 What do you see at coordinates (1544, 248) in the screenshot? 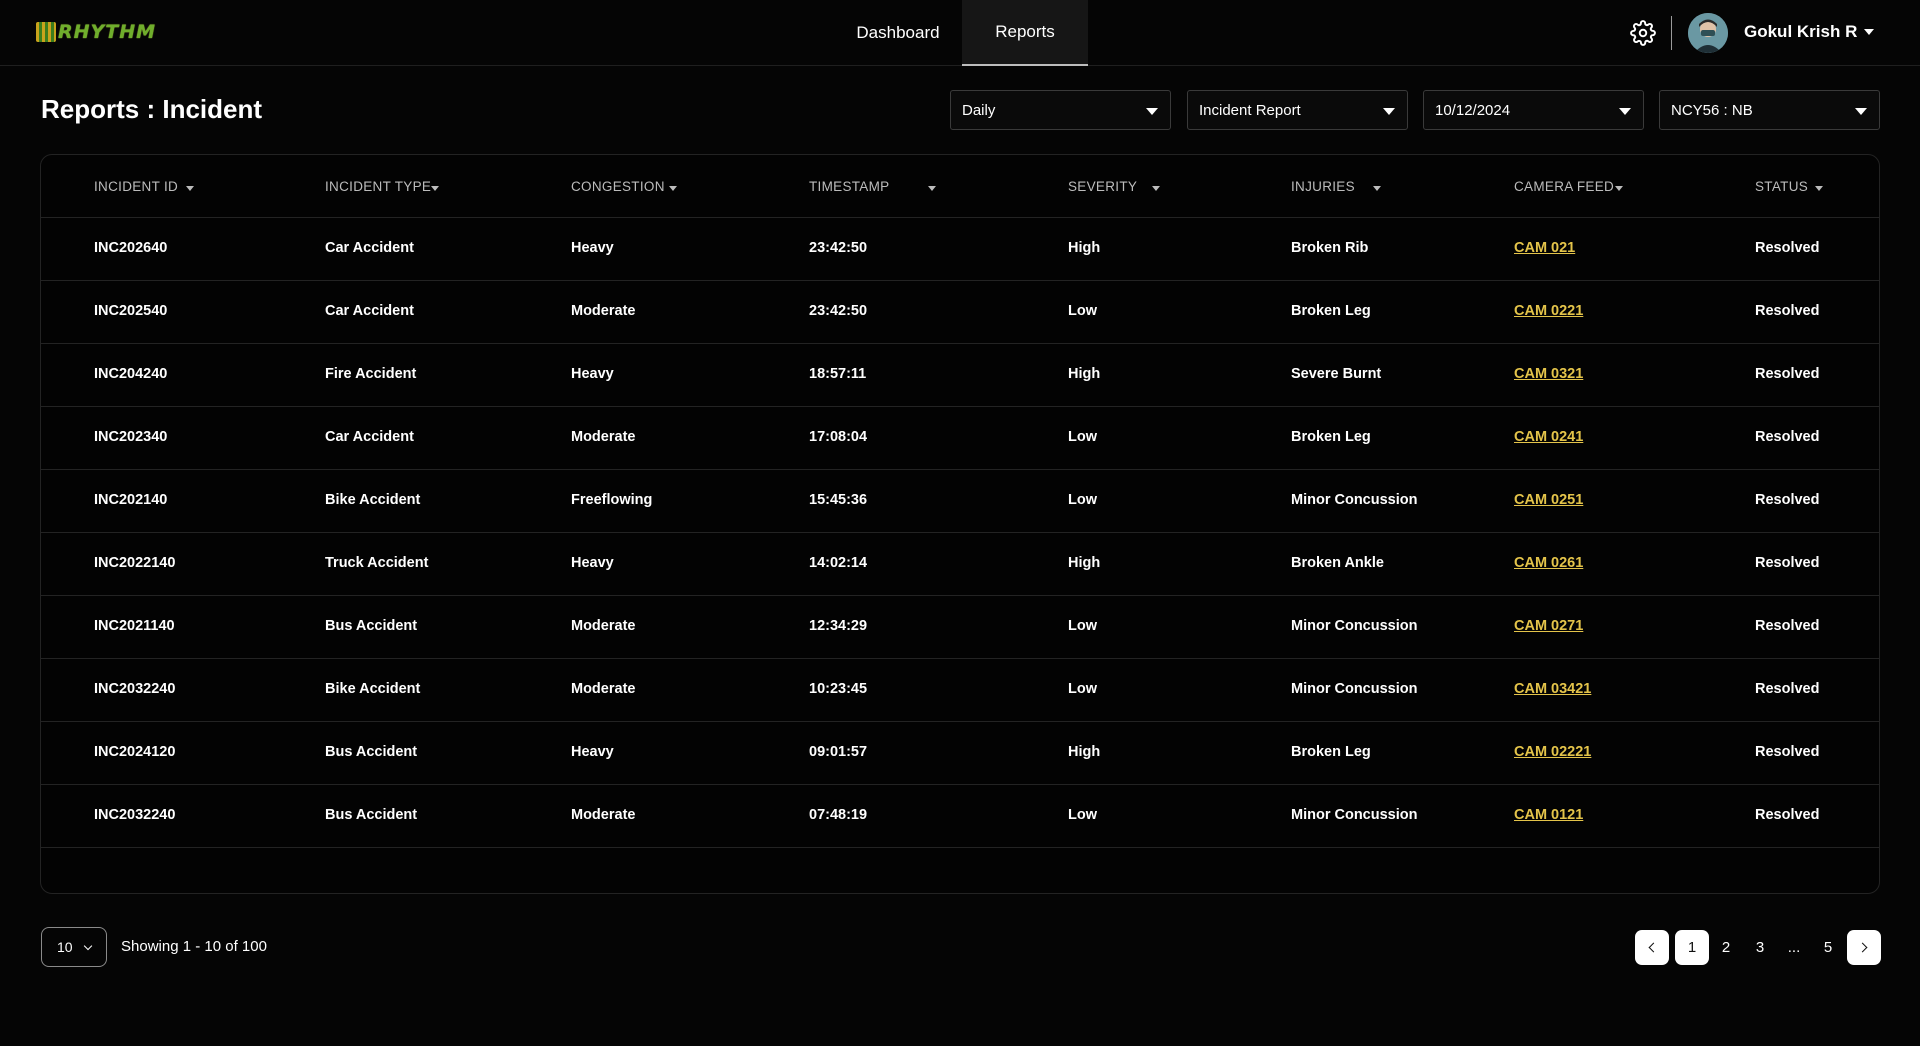
I see `camera-feed-link: CAM 021` at bounding box center [1544, 248].